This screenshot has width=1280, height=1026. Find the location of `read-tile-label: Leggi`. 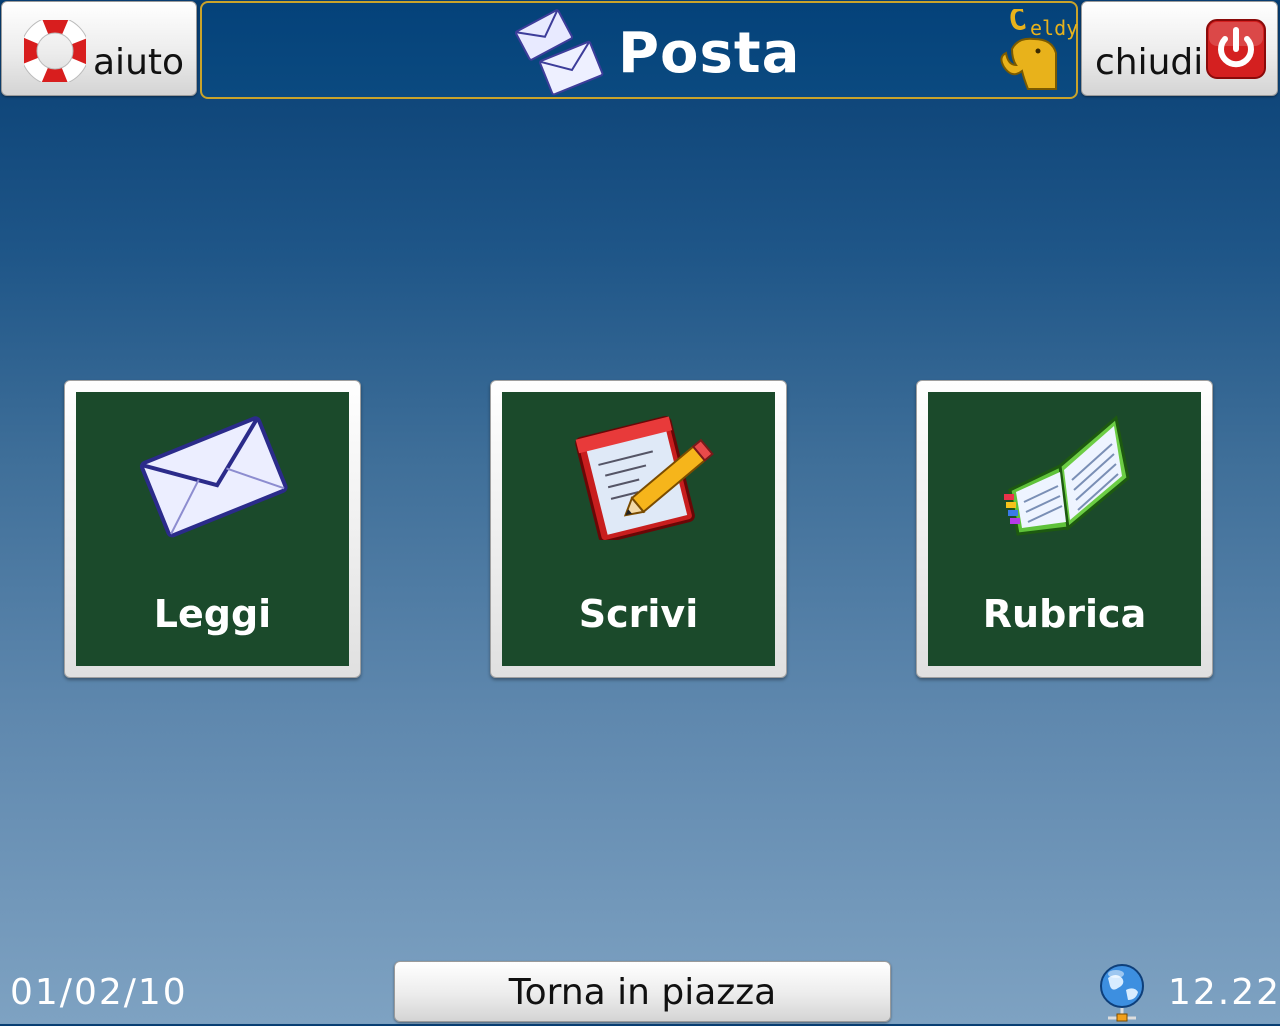

read-tile-label: Leggi is located at coordinates (212, 614).